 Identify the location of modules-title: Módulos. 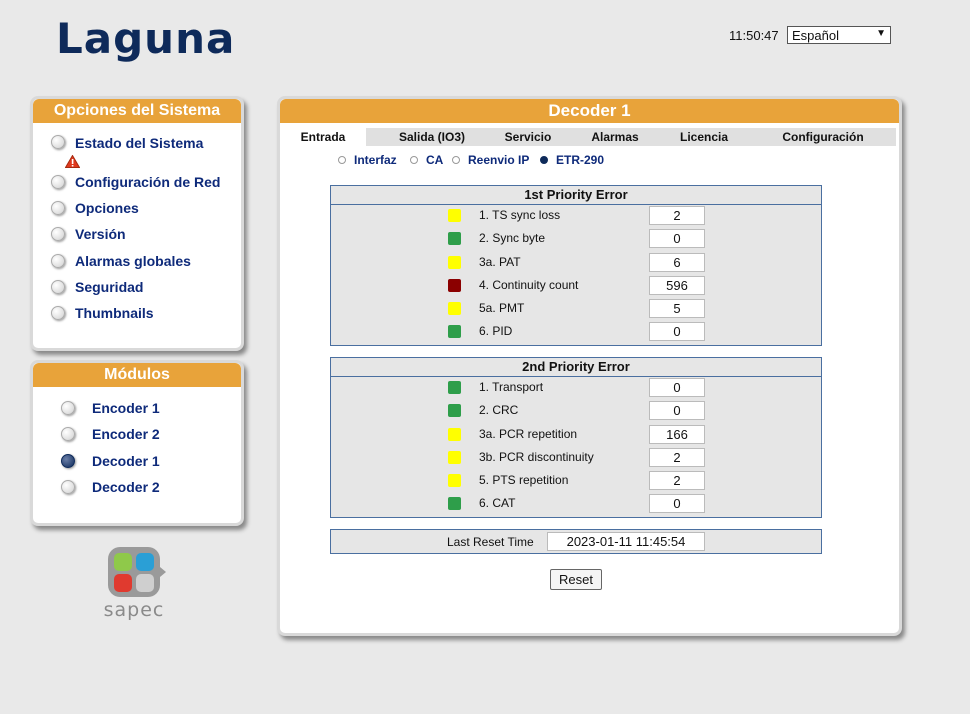
(137, 375).